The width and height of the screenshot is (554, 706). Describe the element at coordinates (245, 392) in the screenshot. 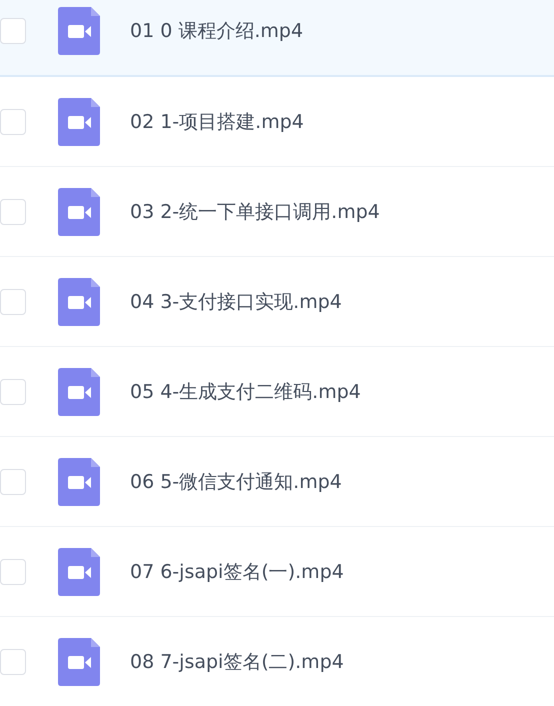

I see `file-name: 05 4-生成支付二维码.mp4` at that location.